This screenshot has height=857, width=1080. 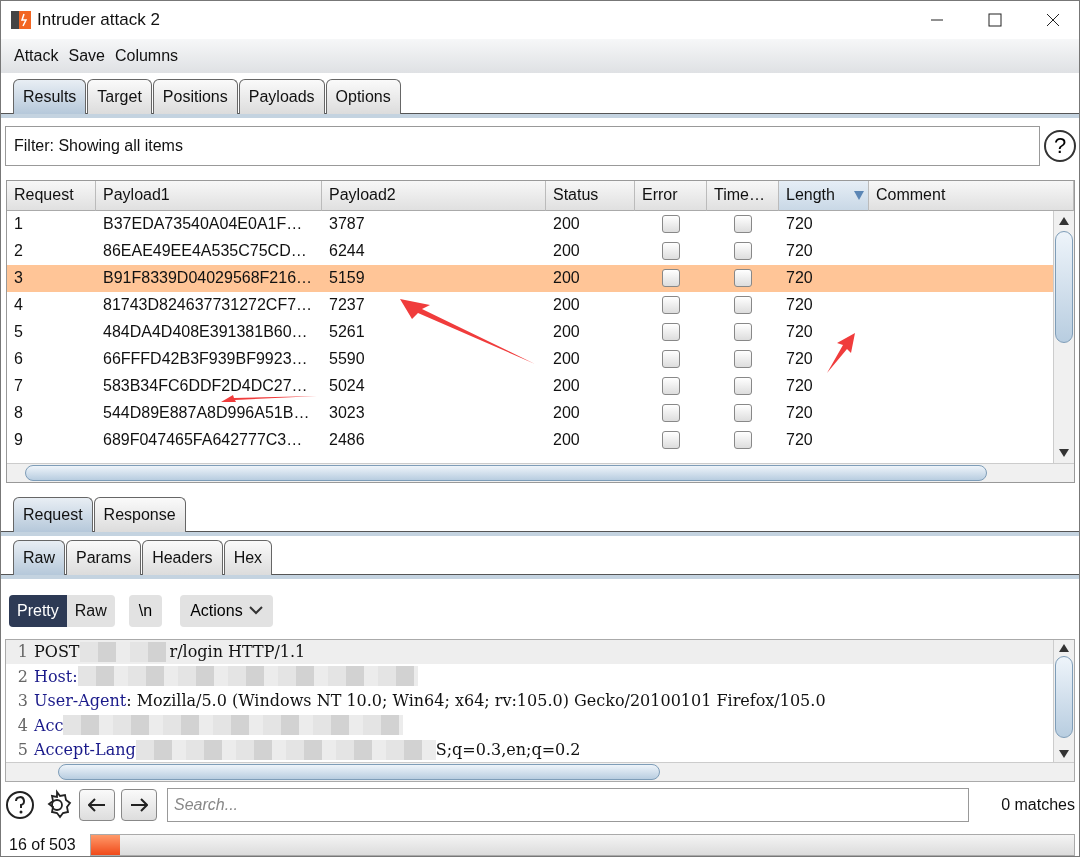 I want to click on column-header: Request, so click(x=51, y=195).